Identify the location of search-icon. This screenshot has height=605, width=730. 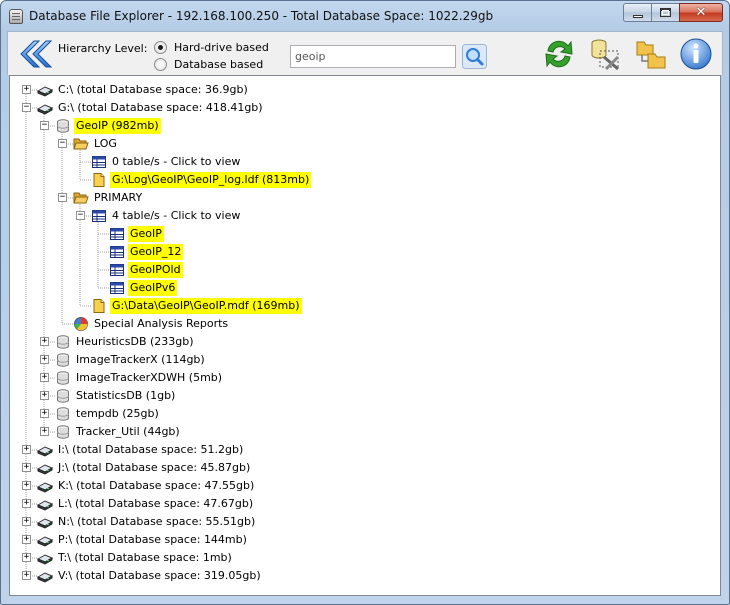
(474, 56).